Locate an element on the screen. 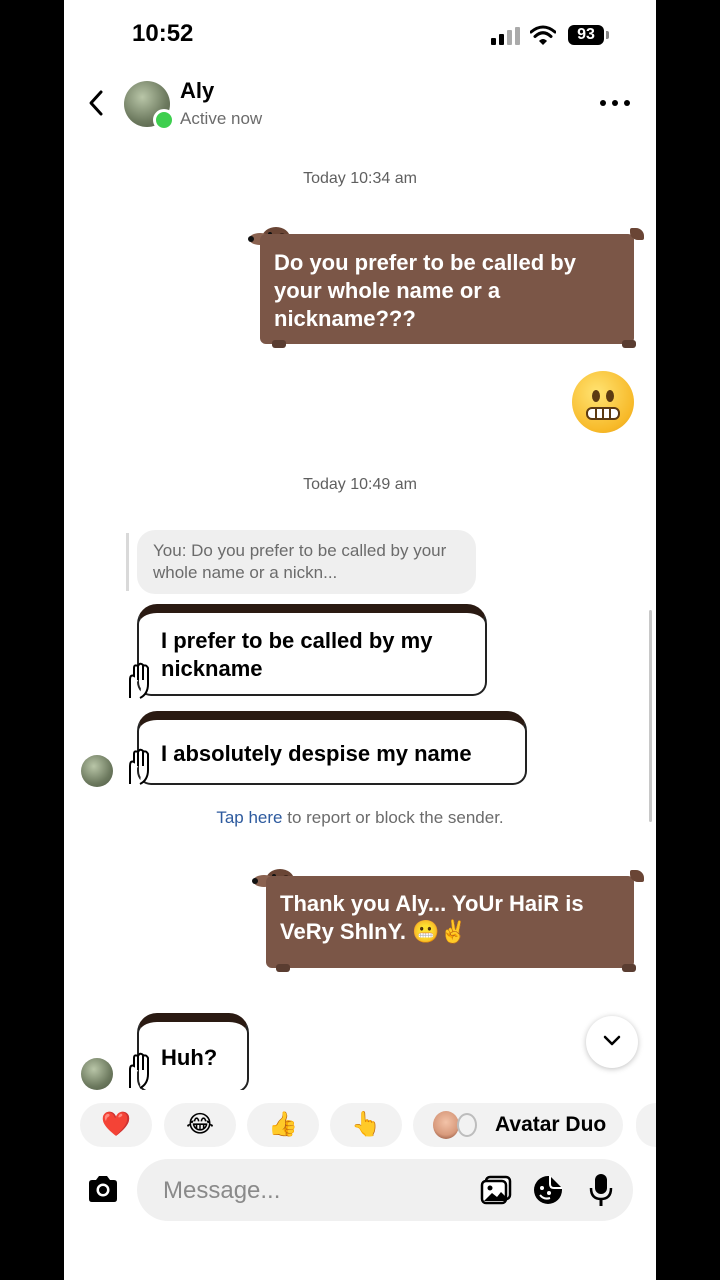 The height and width of the screenshot is (1280, 720). scrollbar is located at coordinates (650, 716).